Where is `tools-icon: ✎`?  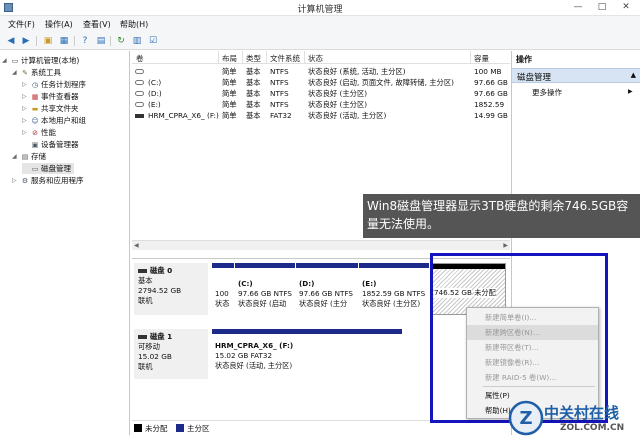
tools-icon: ✎ is located at coordinates (25, 72).